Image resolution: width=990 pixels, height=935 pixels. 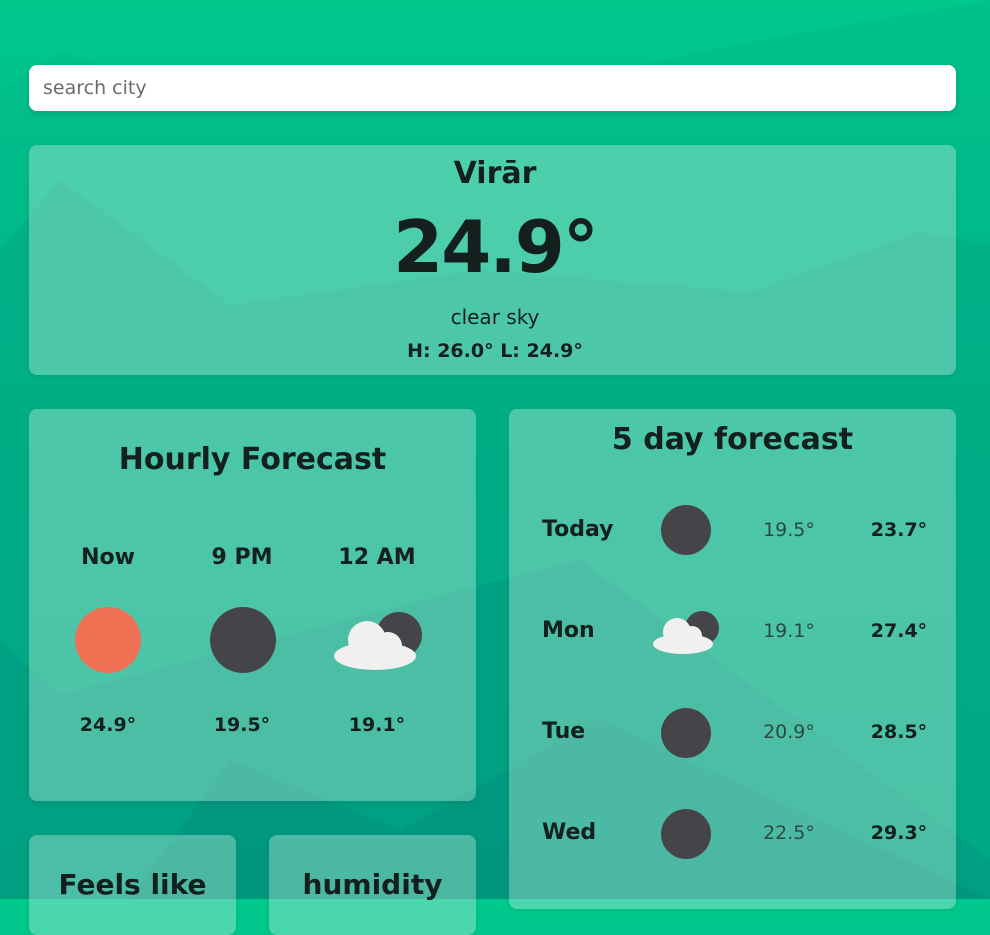 I want to click on search-bar, so click(x=492, y=88).